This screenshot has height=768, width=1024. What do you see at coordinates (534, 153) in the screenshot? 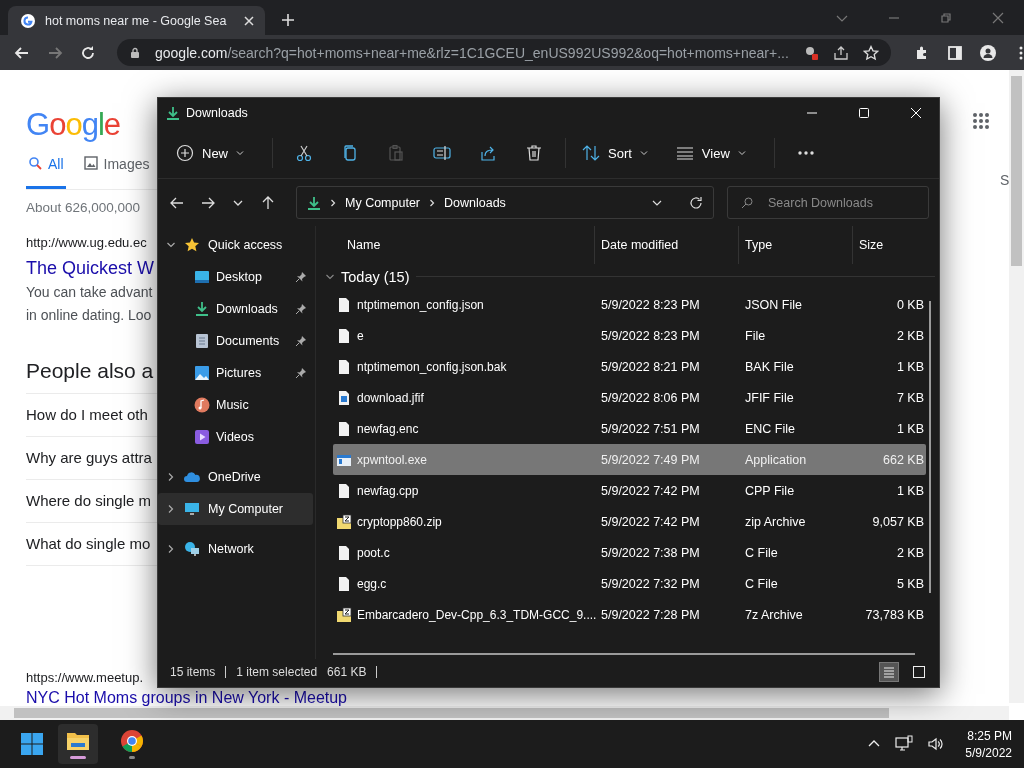
I see `trash-icon` at bounding box center [534, 153].